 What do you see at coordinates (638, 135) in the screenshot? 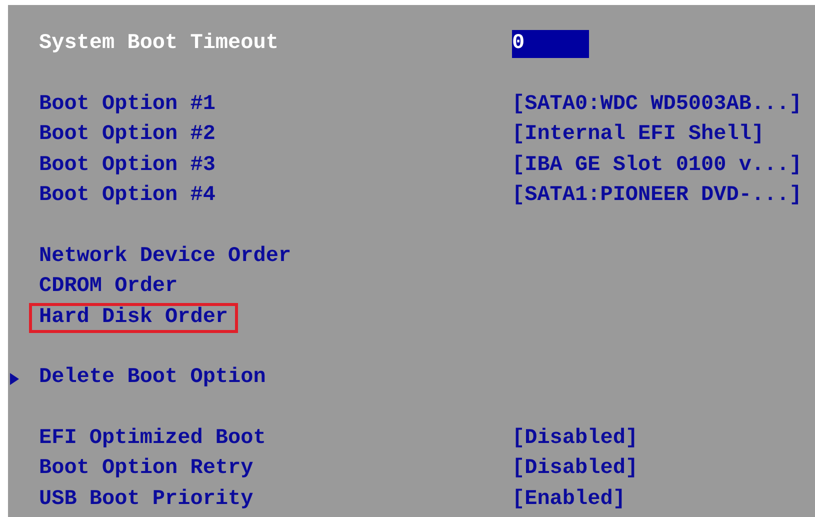
I see `setting-value: [Internal EFI Shell]` at bounding box center [638, 135].